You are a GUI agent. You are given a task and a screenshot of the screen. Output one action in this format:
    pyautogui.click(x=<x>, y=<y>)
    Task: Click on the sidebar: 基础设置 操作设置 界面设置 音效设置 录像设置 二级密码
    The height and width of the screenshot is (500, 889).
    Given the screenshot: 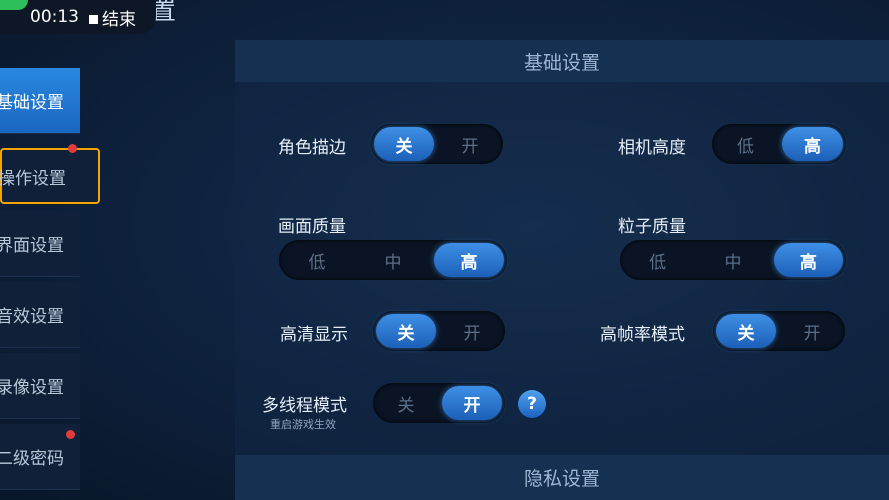 What is the action you would take?
    pyautogui.click(x=50, y=267)
    